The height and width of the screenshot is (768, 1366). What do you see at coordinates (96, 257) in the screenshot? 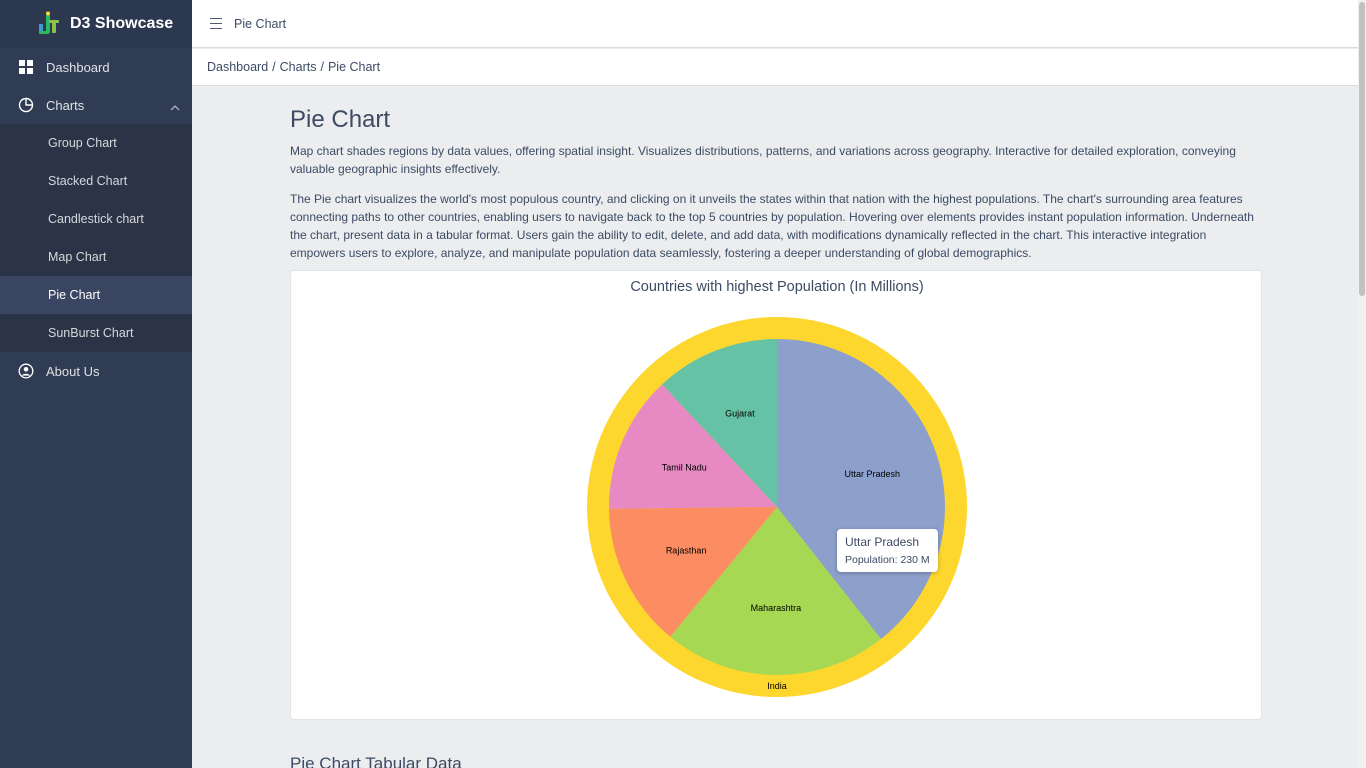
I see `sidebar-item-map-chart: Map Chart` at bounding box center [96, 257].